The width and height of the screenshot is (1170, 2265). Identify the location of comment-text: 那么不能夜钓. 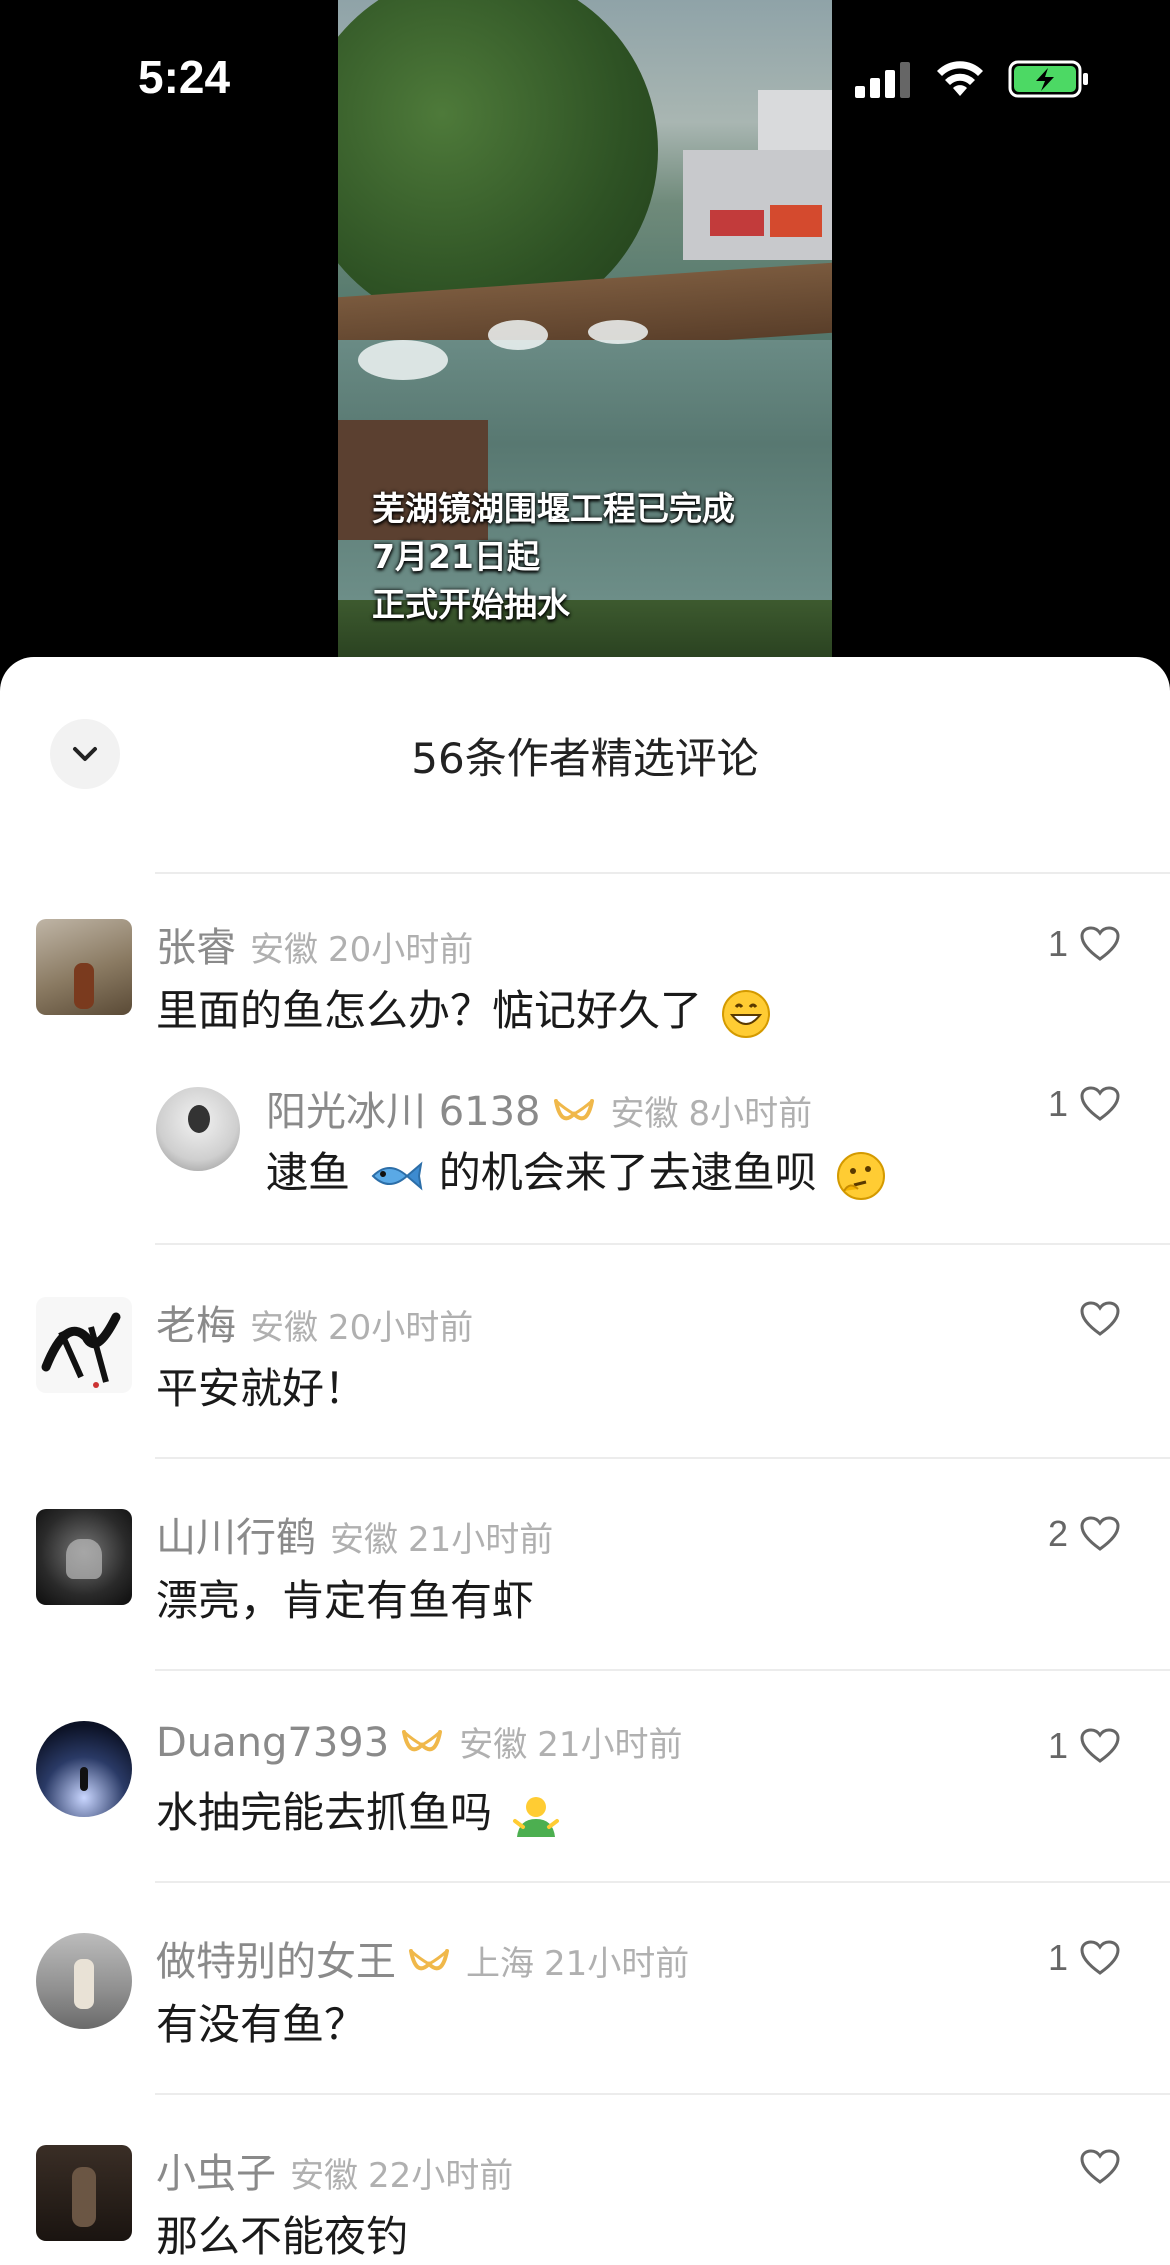
(282, 2236).